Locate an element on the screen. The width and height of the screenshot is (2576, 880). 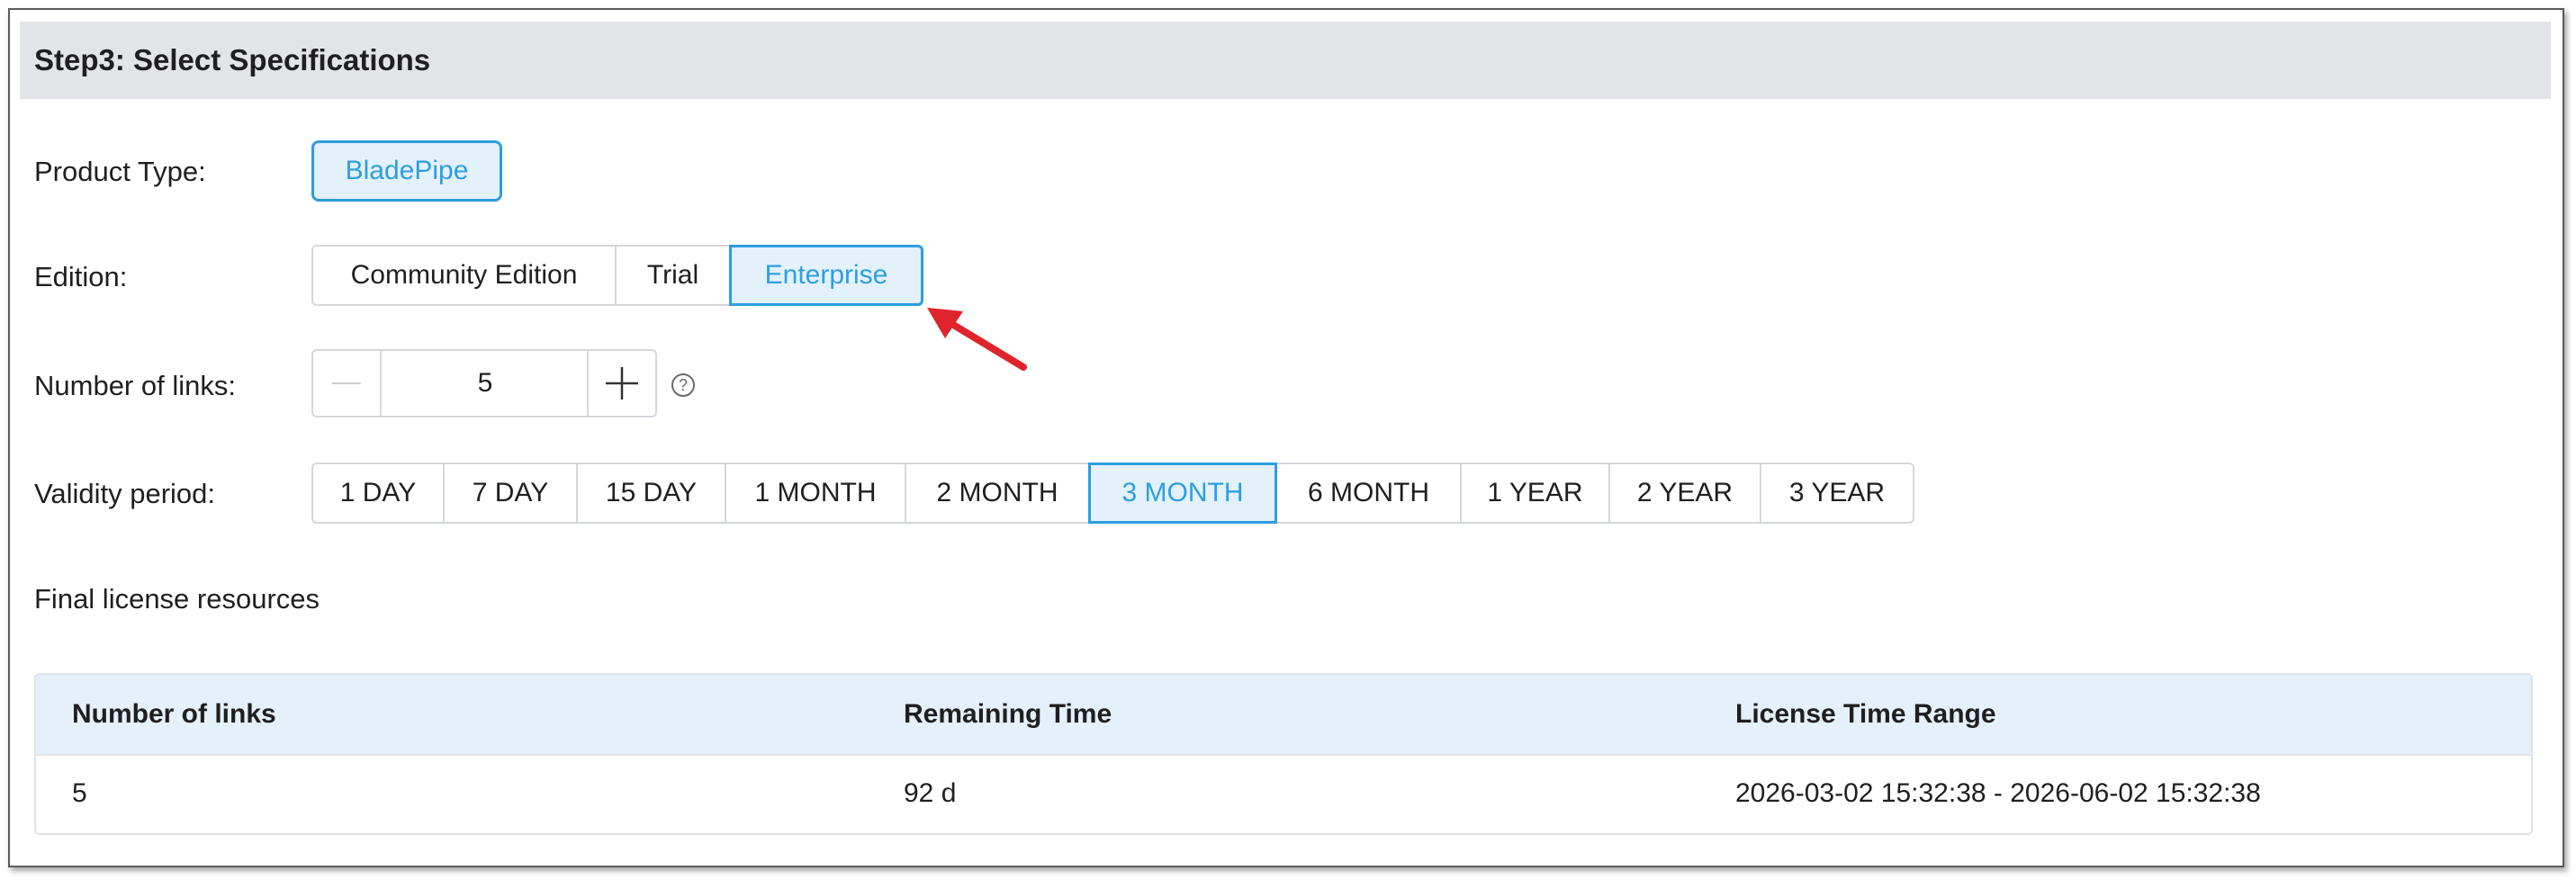
validity-7-day-button: 7 DAY is located at coordinates (510, 493).